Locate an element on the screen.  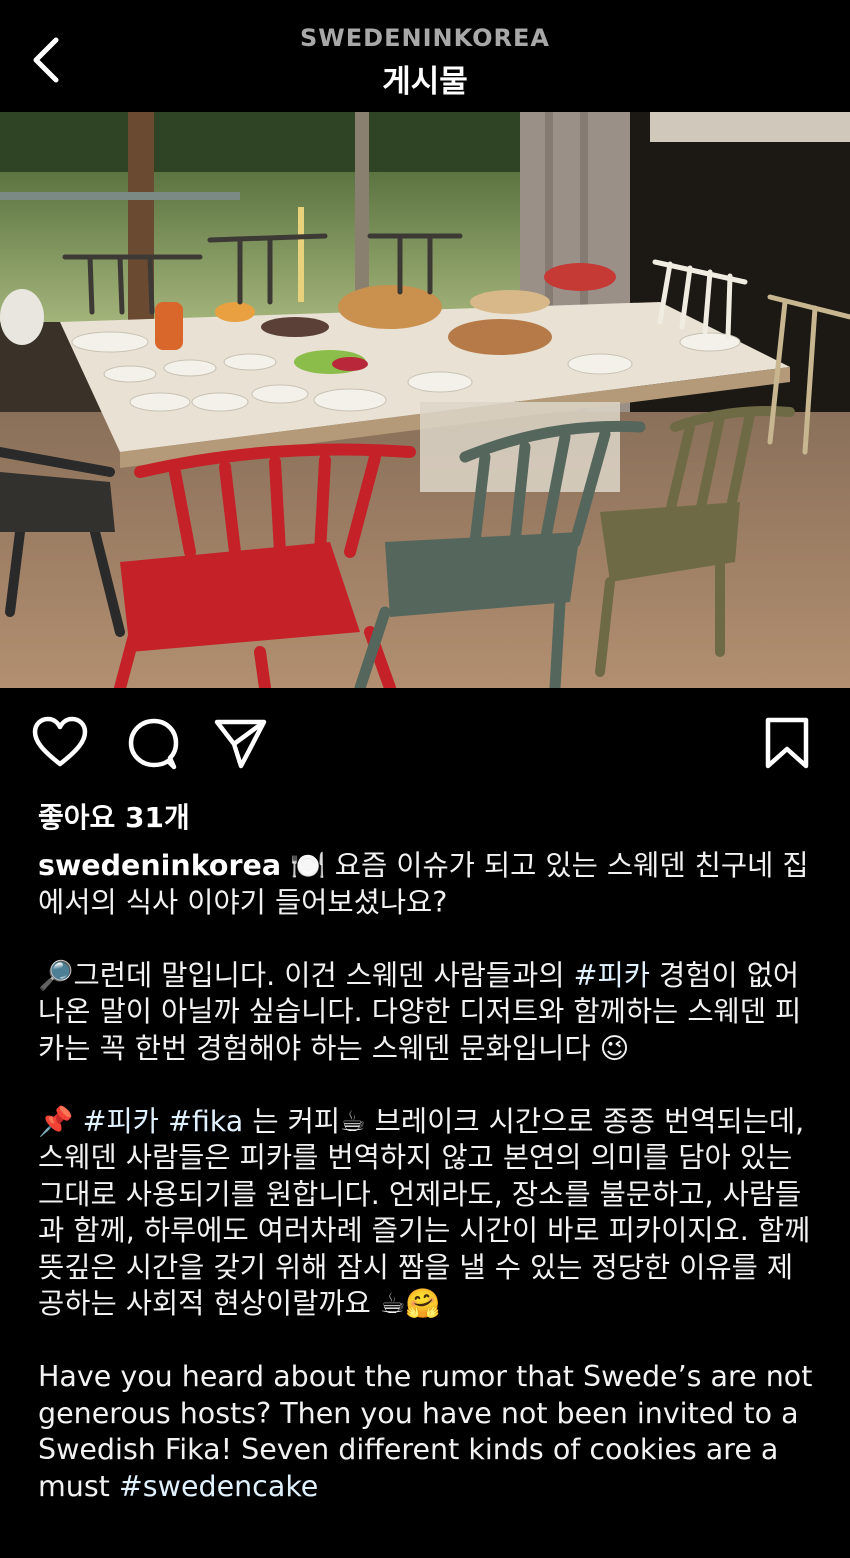
plate-emoji: 🍽️ is located at coordinates (308, 865).